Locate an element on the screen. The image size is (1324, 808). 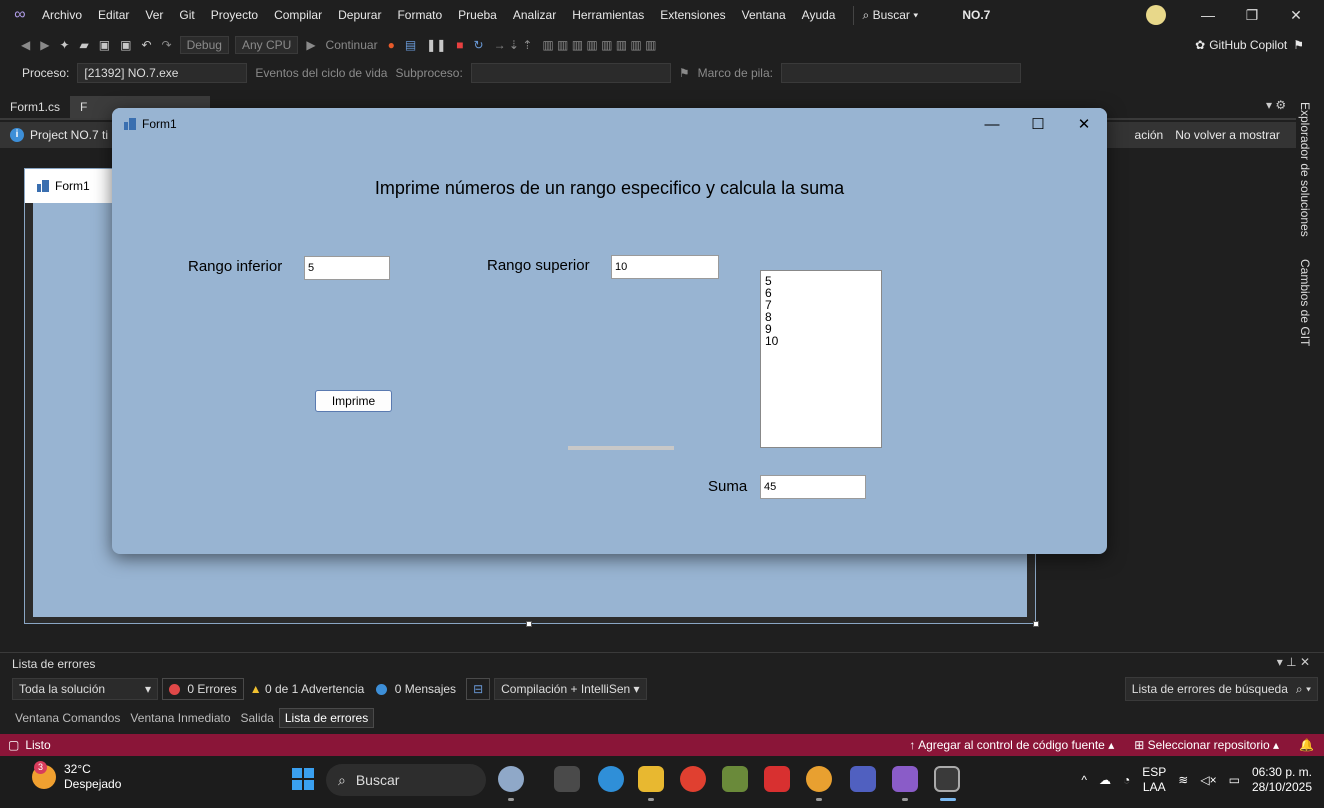
taskbar-search: ⌕ Buscar is located at coordinates (406, 780).